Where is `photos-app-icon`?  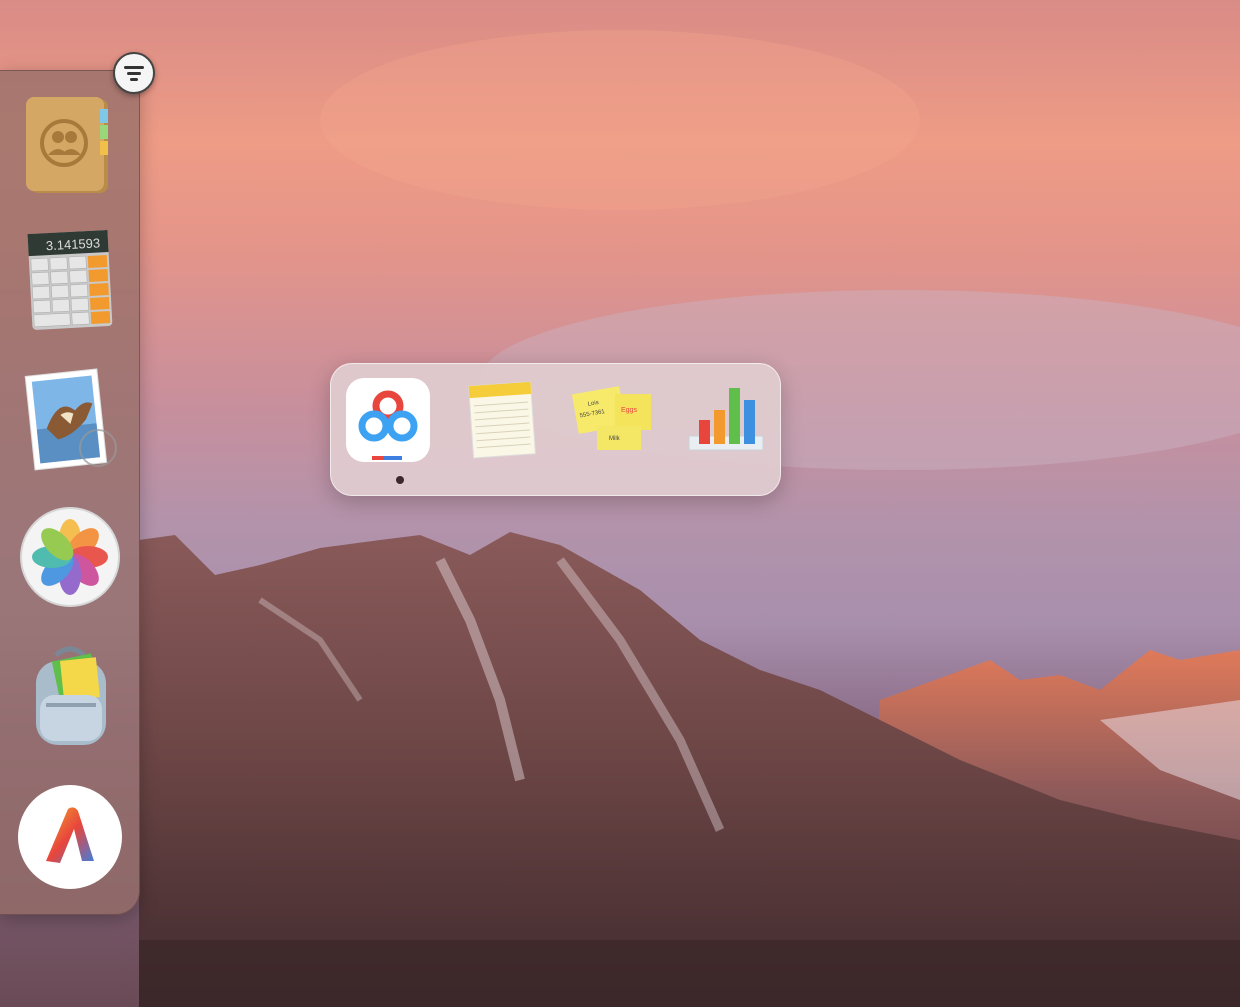
photos-app-icon is located at coordinates (70, 557).